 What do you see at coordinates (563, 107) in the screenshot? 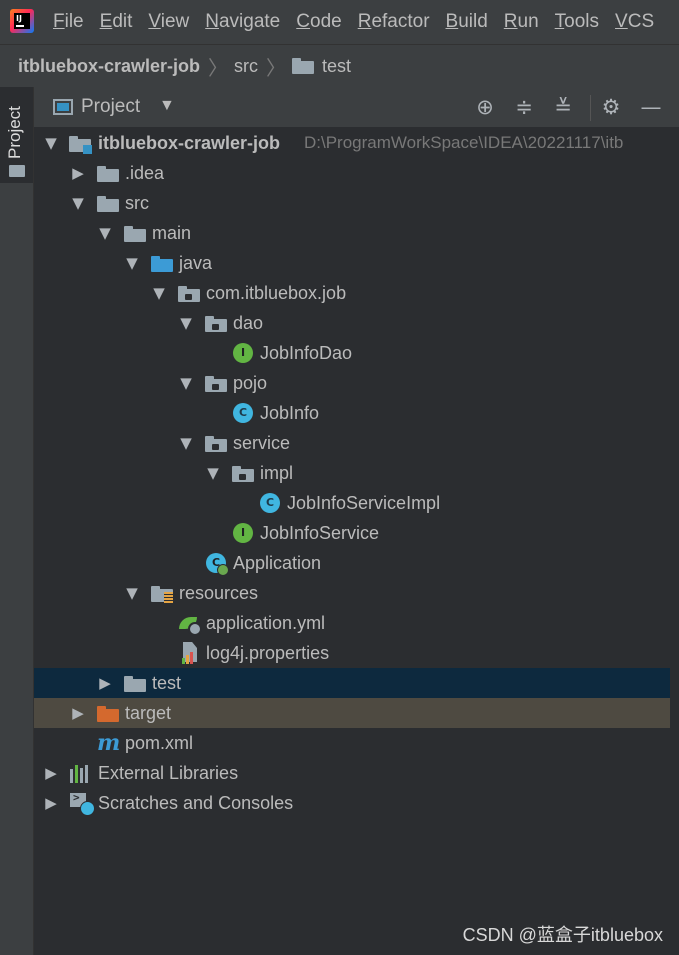
I see `collapse-all-icon: ≚` at bounding box center [563, 107].